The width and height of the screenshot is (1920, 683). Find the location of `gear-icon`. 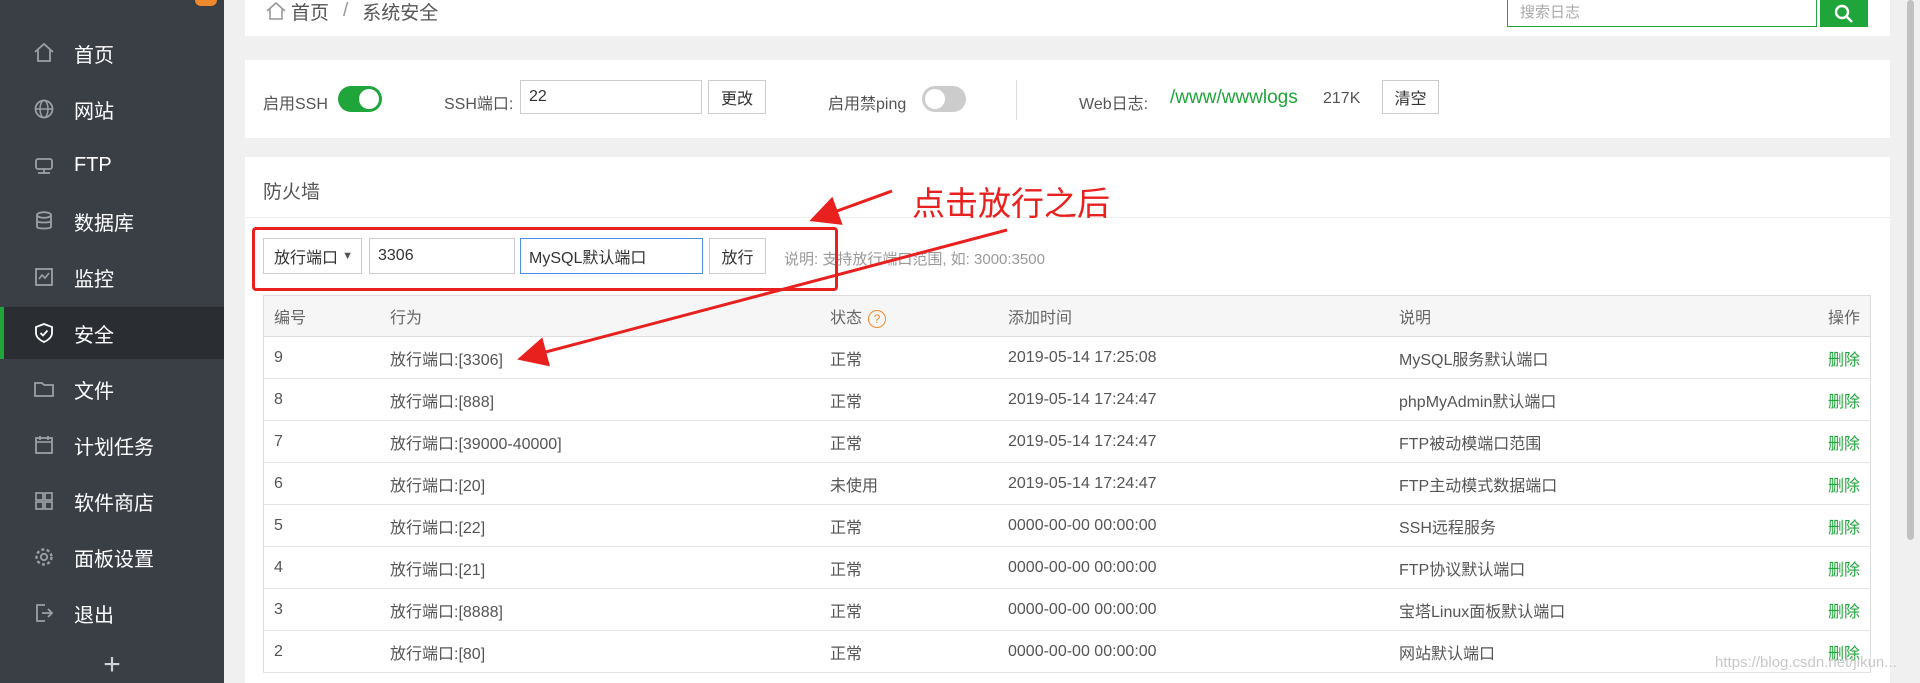

gear-icon is located at coordinates (44, 557).